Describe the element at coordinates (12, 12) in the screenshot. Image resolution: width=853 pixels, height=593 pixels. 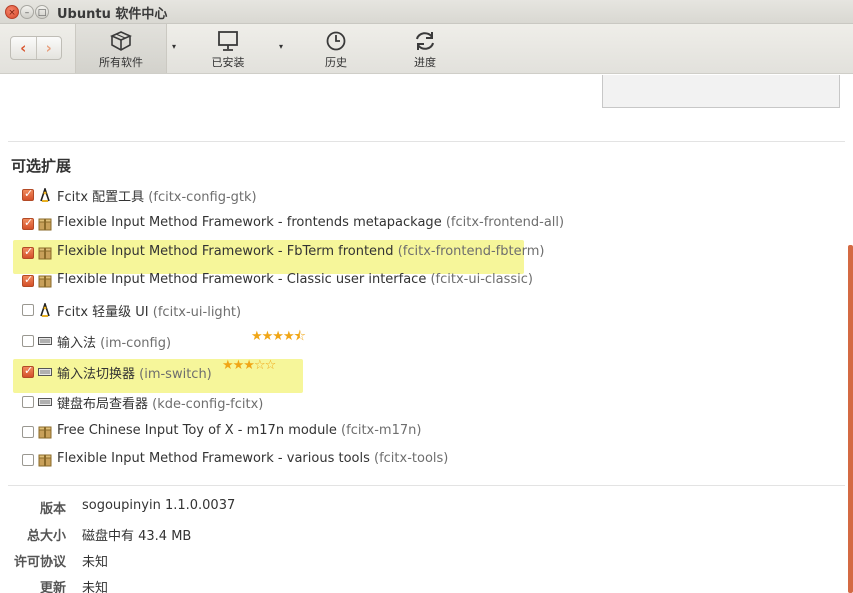
I see `close-window-button: ×` at that location.